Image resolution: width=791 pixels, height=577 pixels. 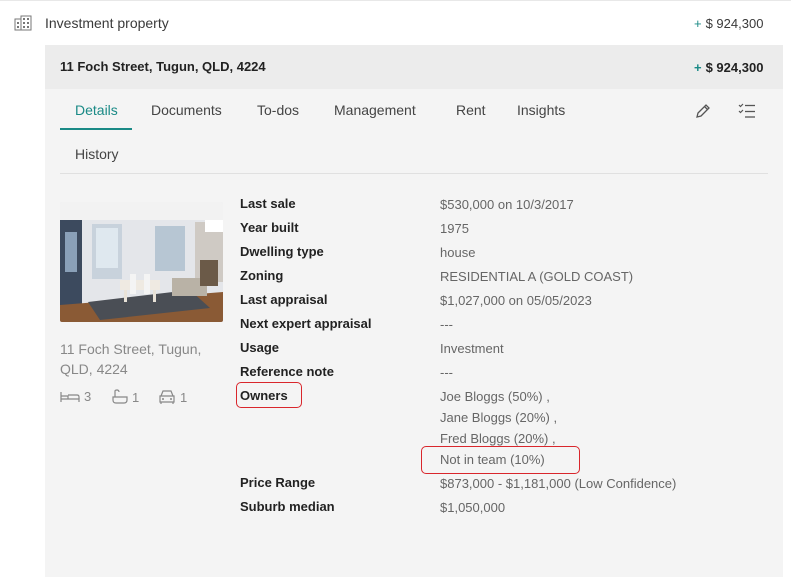 I want to click on tab-rent: Rent, so click(x=471, y=110).